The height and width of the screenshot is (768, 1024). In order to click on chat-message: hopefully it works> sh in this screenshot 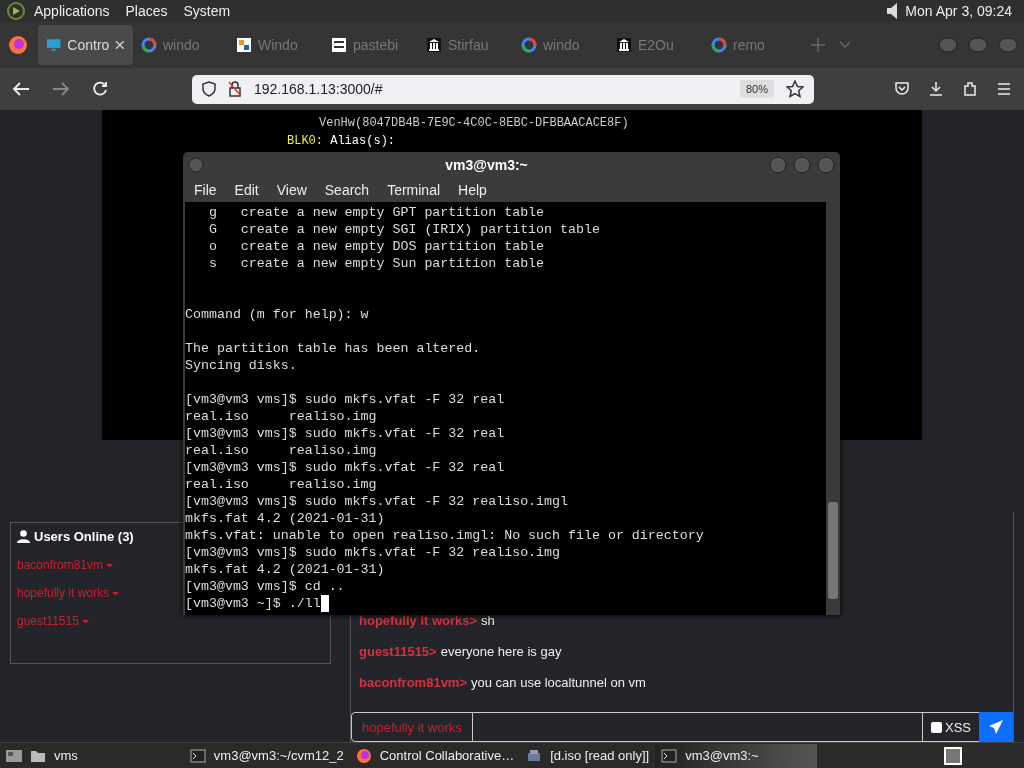, I will do `click(427, 620)`.